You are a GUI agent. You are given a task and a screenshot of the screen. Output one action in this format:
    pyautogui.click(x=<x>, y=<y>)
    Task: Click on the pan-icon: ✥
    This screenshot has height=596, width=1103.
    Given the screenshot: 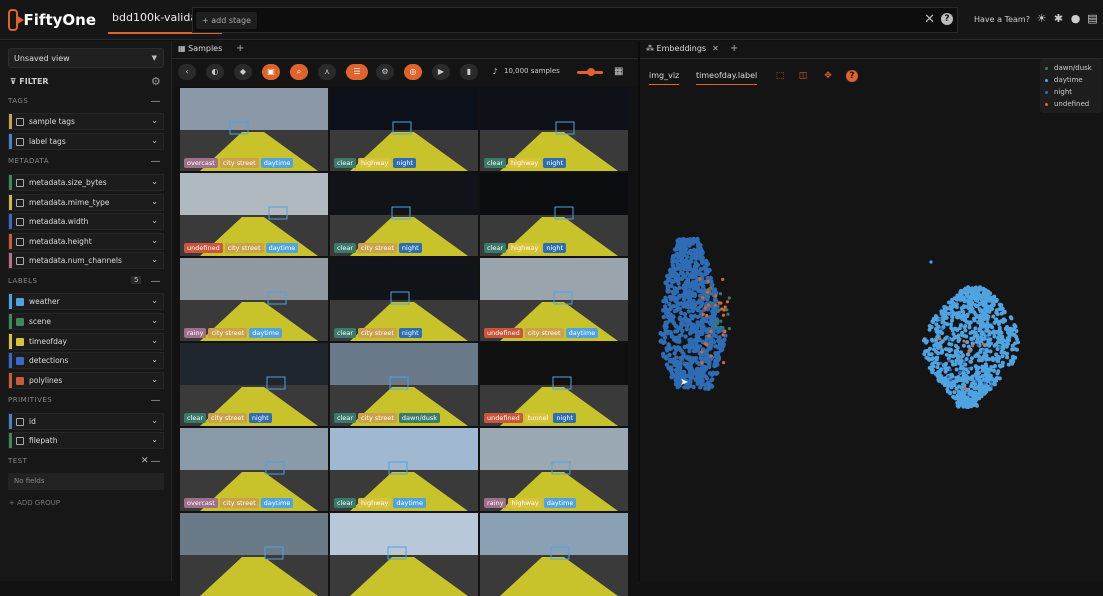 What is the action you would take?
    pyautogui.click(x=828, y=76)
    